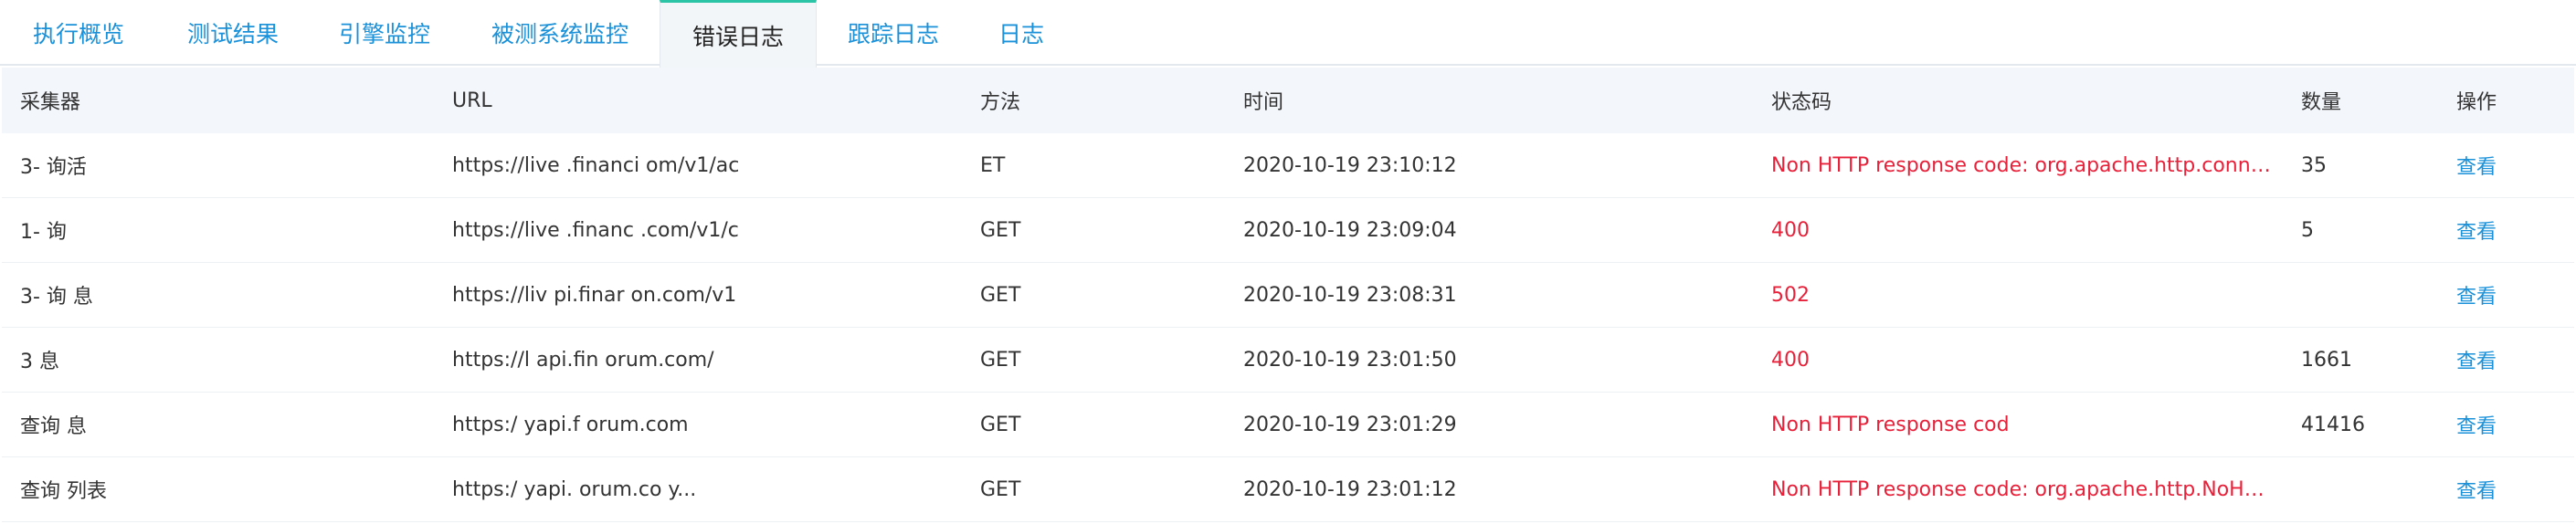 The width and height of the screenshot is (2576, 524). Describe the element at coordinates (53, 427) in the screenshot. I see `collector-cell: 查询 息` at that location.